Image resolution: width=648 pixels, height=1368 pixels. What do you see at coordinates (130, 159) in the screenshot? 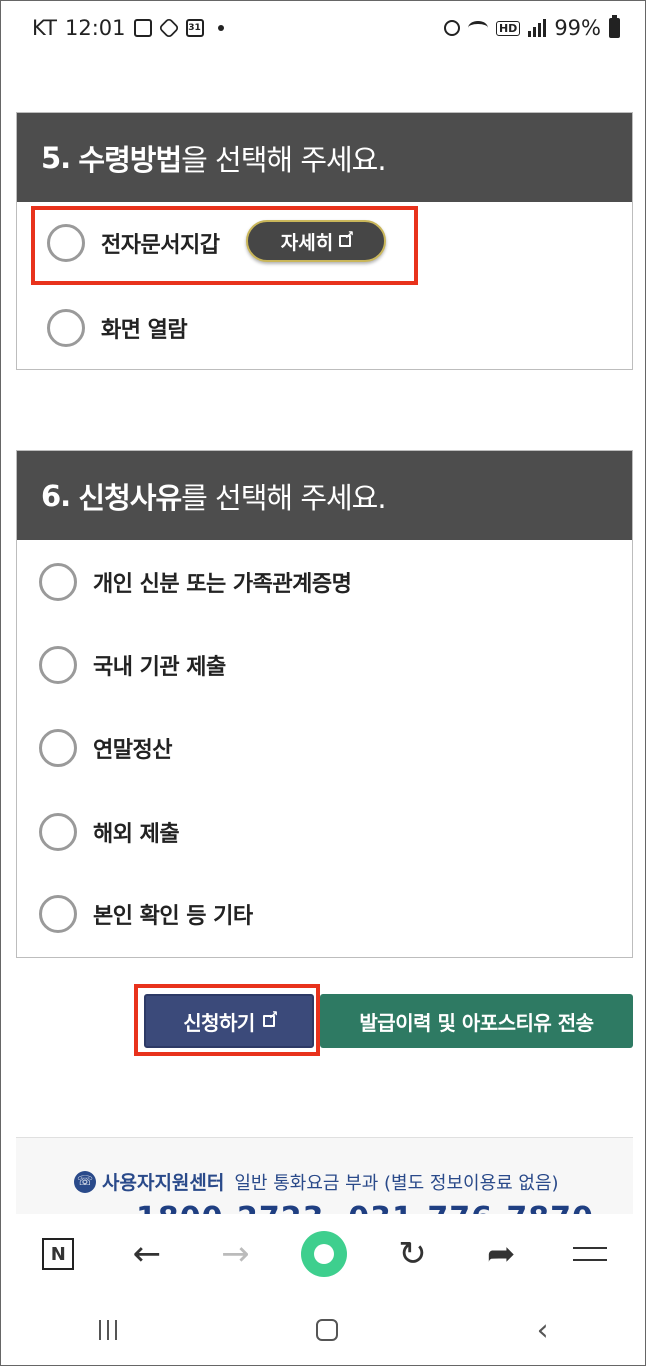
I see `section-keyword: 수령방법` at bounding box center [130, 159].